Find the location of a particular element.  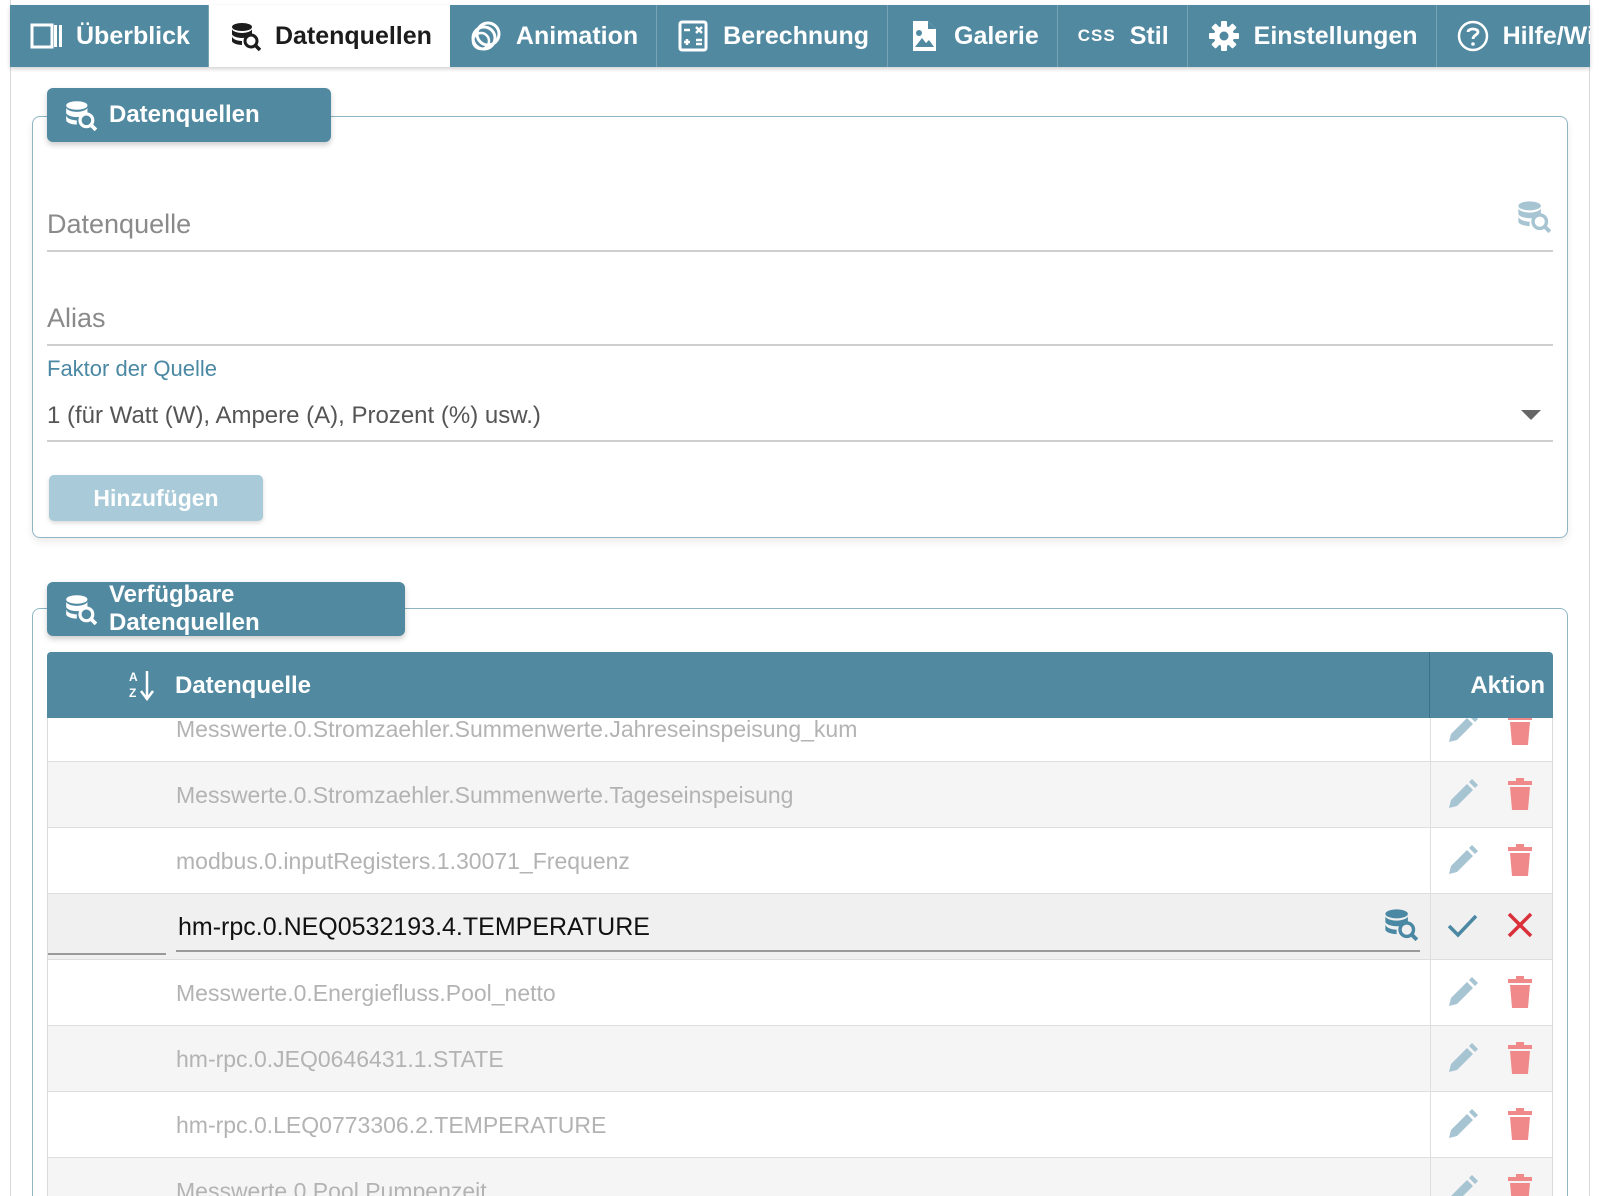

tab-animation-label: Animation is located at coordinates (577, 35).